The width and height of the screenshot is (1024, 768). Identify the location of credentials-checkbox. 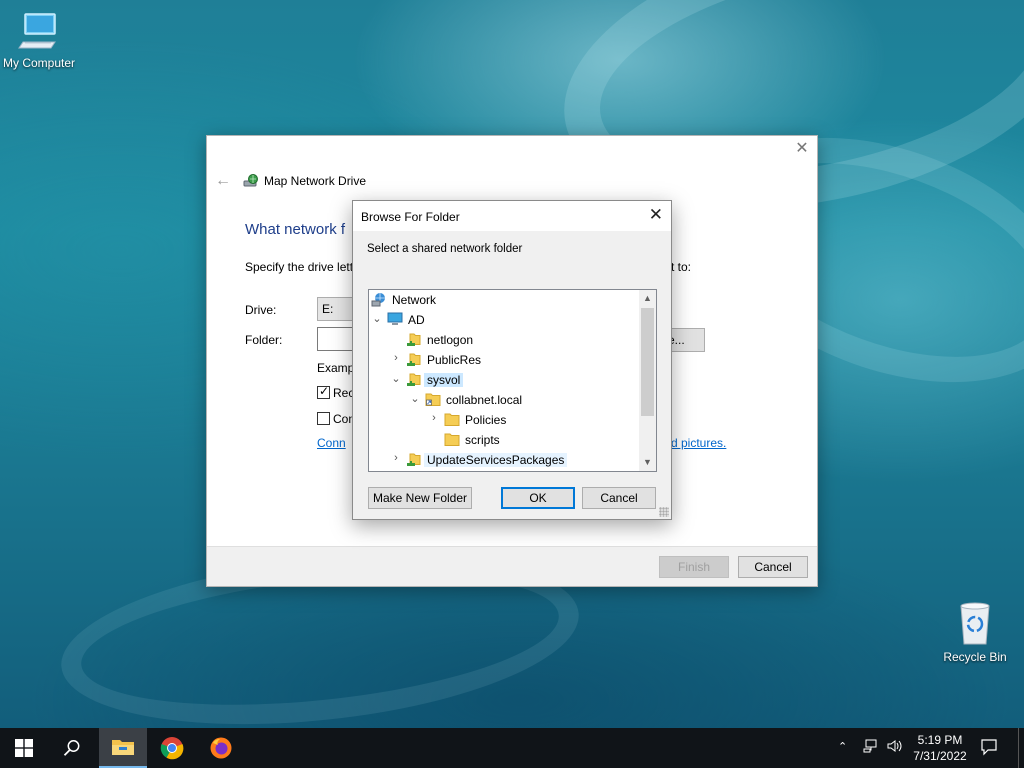
(323, 418).